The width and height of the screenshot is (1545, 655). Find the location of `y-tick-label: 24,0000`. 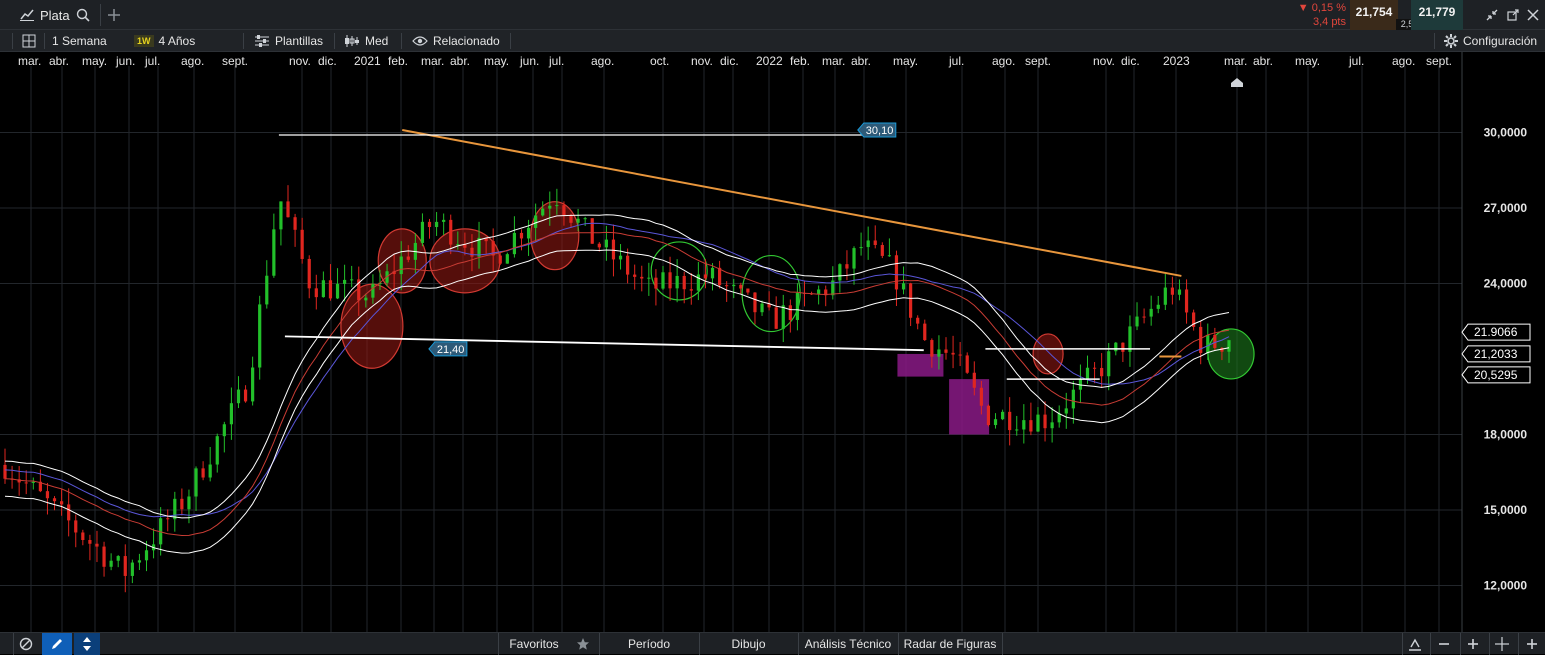

y-tick-label: 24,0000 is located at coordinates (1506, 283).